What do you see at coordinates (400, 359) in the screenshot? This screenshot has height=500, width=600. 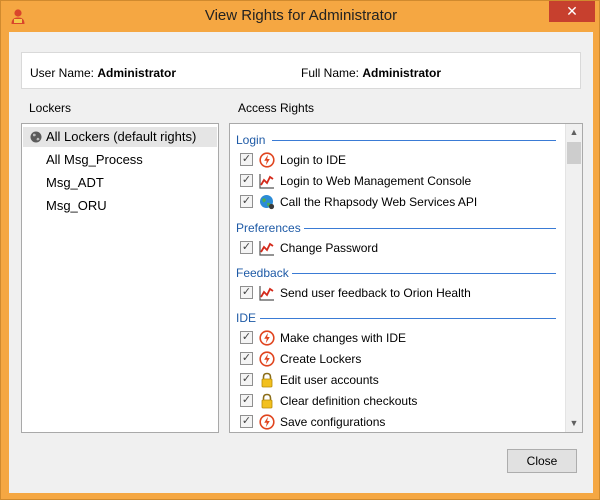 I see `right-create-lockers: ✓ Create Lockers` at bounding box center [400, 359].